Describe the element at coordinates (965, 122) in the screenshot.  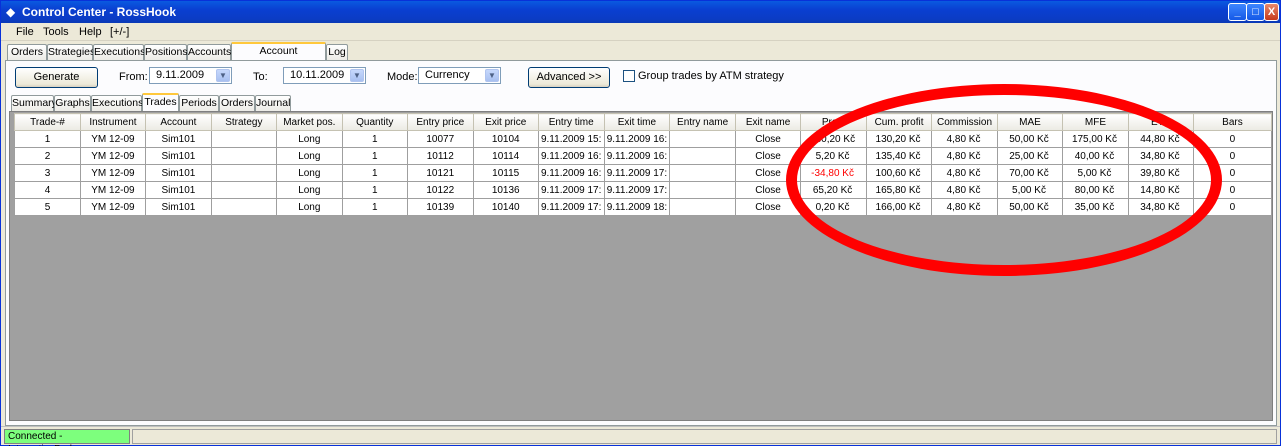
I see `column-header: Commission` at that location.